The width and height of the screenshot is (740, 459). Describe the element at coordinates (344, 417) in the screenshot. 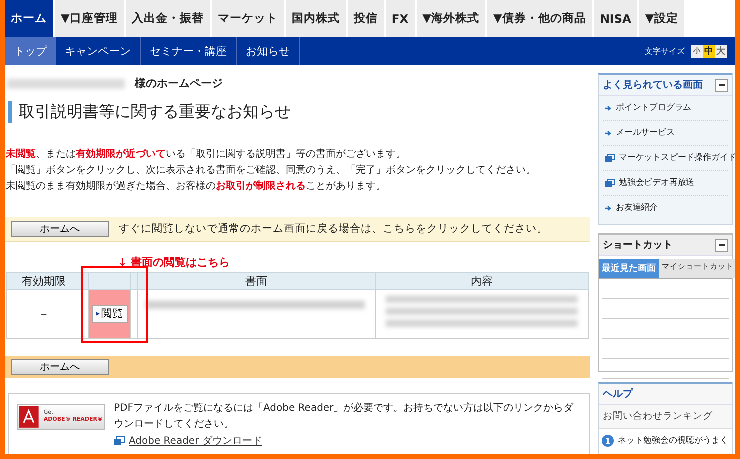

I see `pdf-notice-text: PDFファイルをご覧になるには「Adobe Reader」が必要です。お持ちでない方は以下のリンクからダウンロードしてください。` at that location.